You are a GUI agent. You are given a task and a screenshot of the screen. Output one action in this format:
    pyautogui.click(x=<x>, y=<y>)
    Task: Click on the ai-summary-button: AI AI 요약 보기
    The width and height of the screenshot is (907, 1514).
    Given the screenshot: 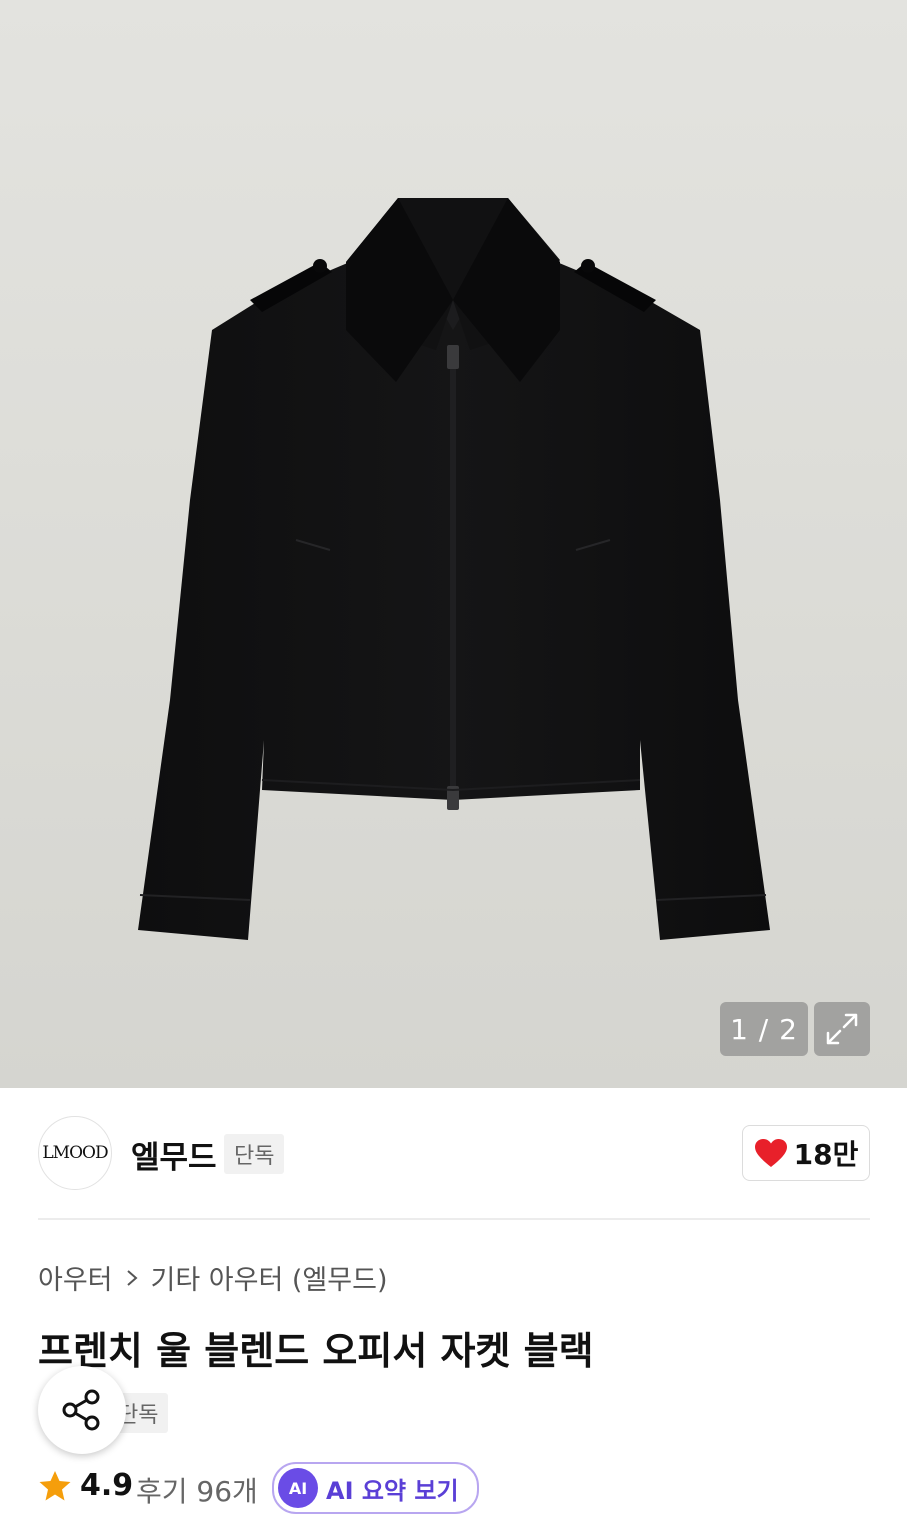 What is the action you would take?
    pyautogui.click(x=375, y=1488)
    